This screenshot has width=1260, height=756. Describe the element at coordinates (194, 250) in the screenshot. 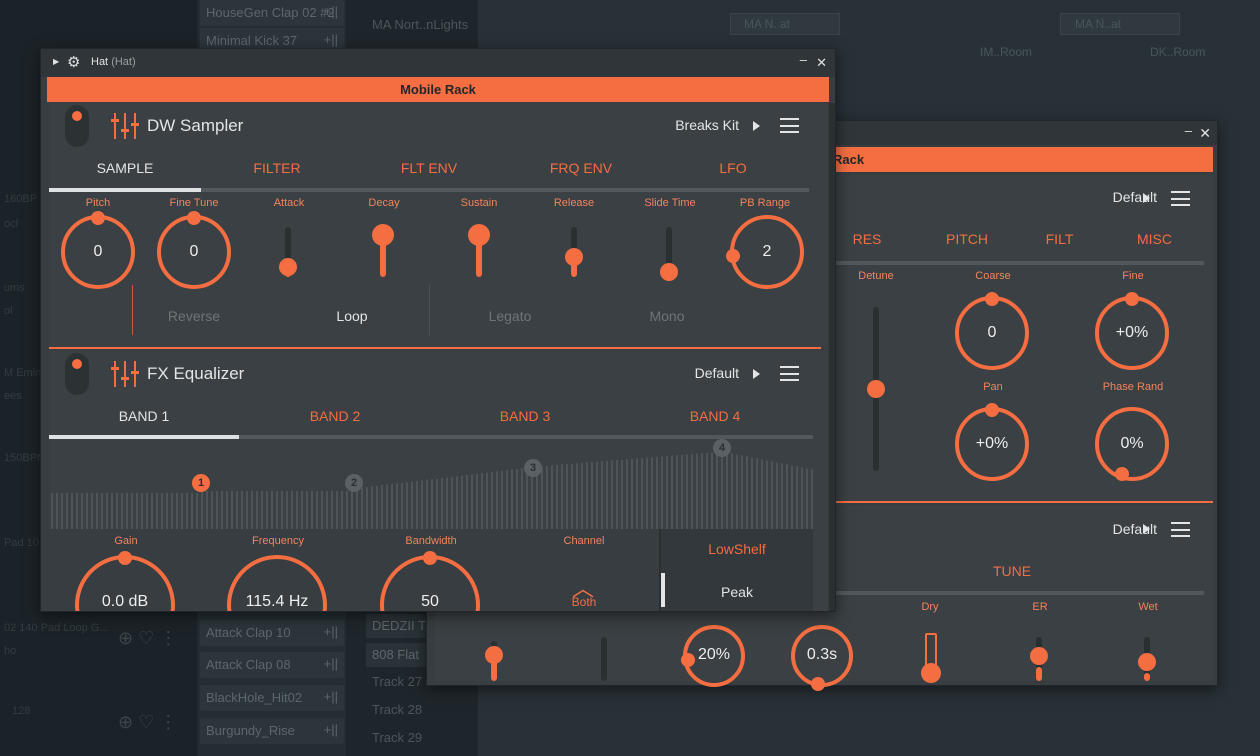

I see `fine-tune-knob: 0` at that location.